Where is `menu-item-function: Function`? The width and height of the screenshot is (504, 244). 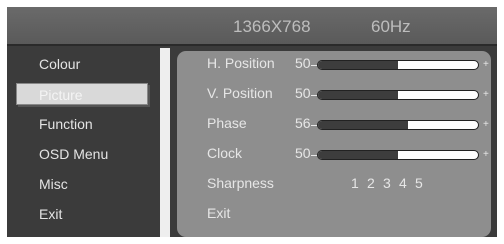 menu-item-function: Function is located at coordinates (82, 124).